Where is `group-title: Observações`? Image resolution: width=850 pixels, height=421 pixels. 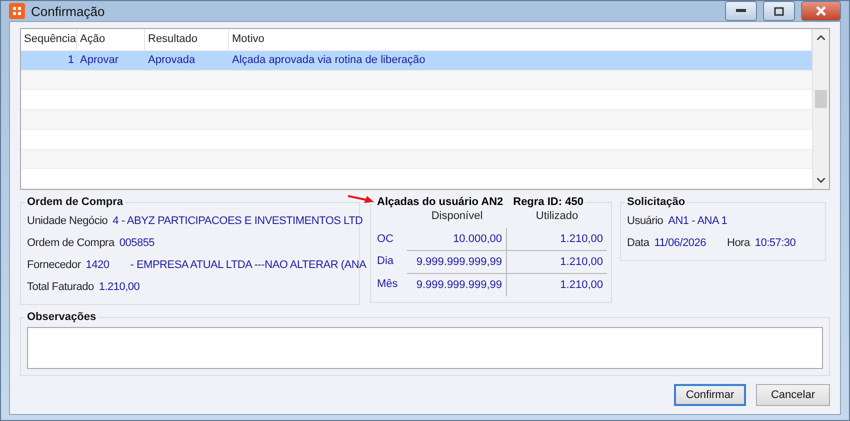 group-title: Observações is located at coordinates (62, 317).